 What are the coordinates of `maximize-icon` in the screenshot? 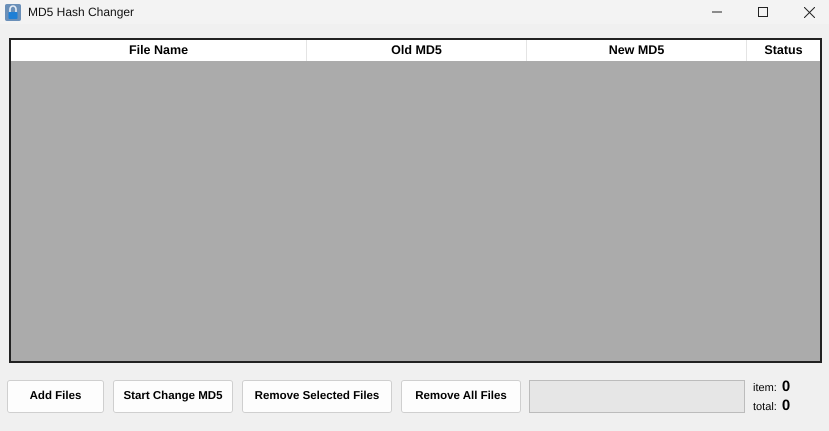 It's located at (763, 12).